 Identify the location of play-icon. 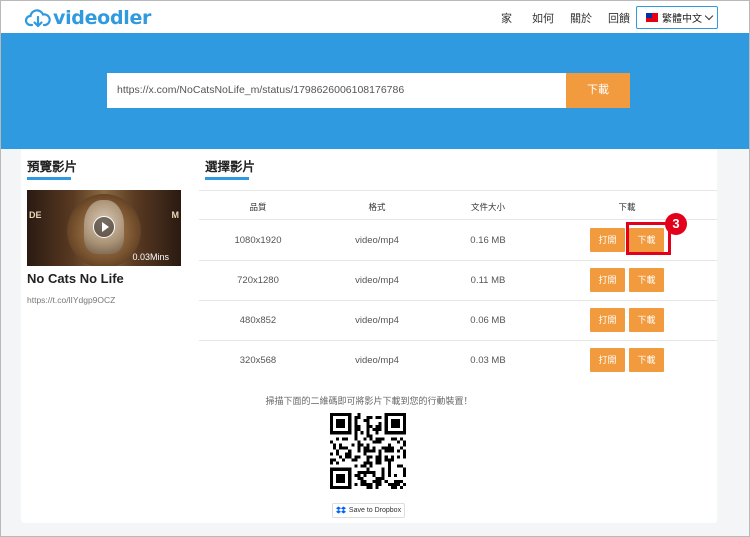
(104, 227).